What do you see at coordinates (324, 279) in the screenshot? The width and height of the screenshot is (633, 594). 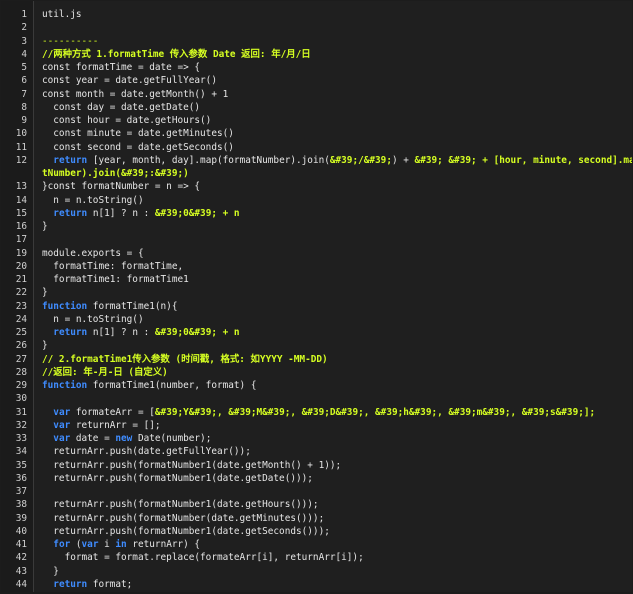 I see `code-line: 21 formatTime1: formatTime1` at bounding box center [324, 279].